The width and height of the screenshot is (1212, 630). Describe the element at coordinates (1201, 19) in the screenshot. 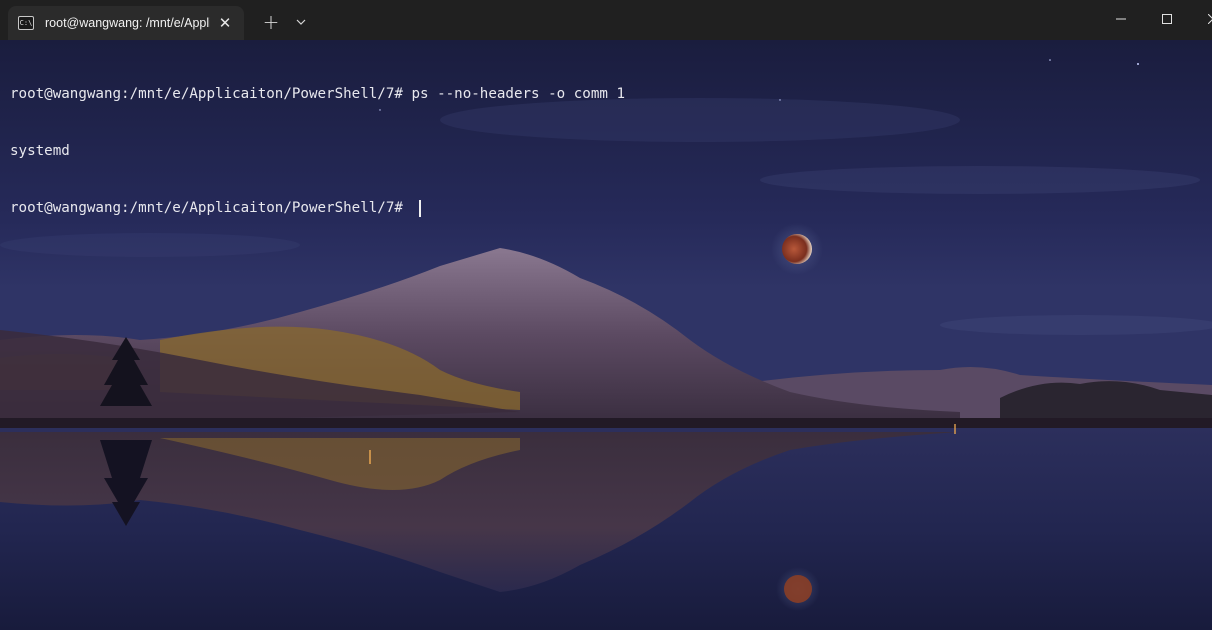

I see `close-window-button` at that location.